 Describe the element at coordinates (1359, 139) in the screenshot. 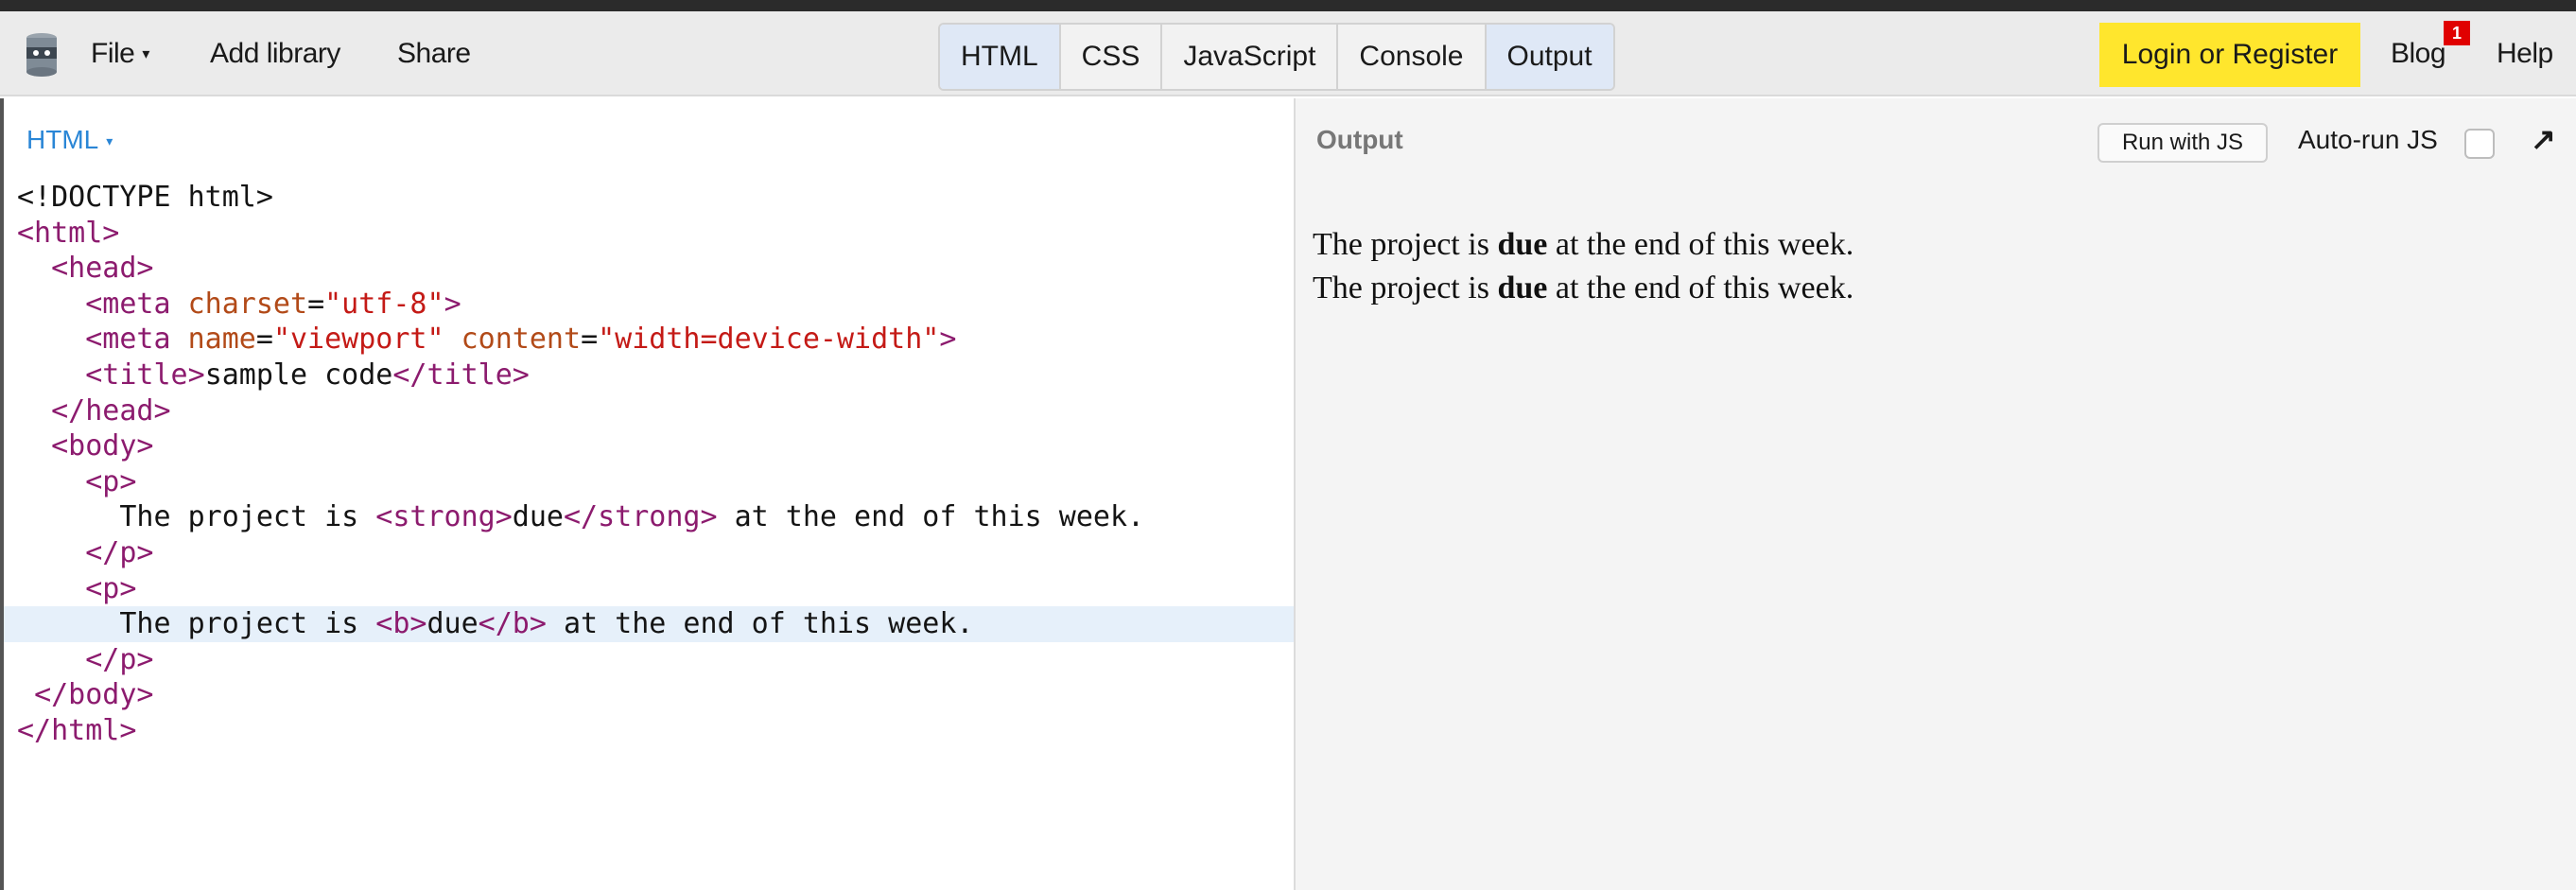

I see `output-panel-title: Output` at that location.